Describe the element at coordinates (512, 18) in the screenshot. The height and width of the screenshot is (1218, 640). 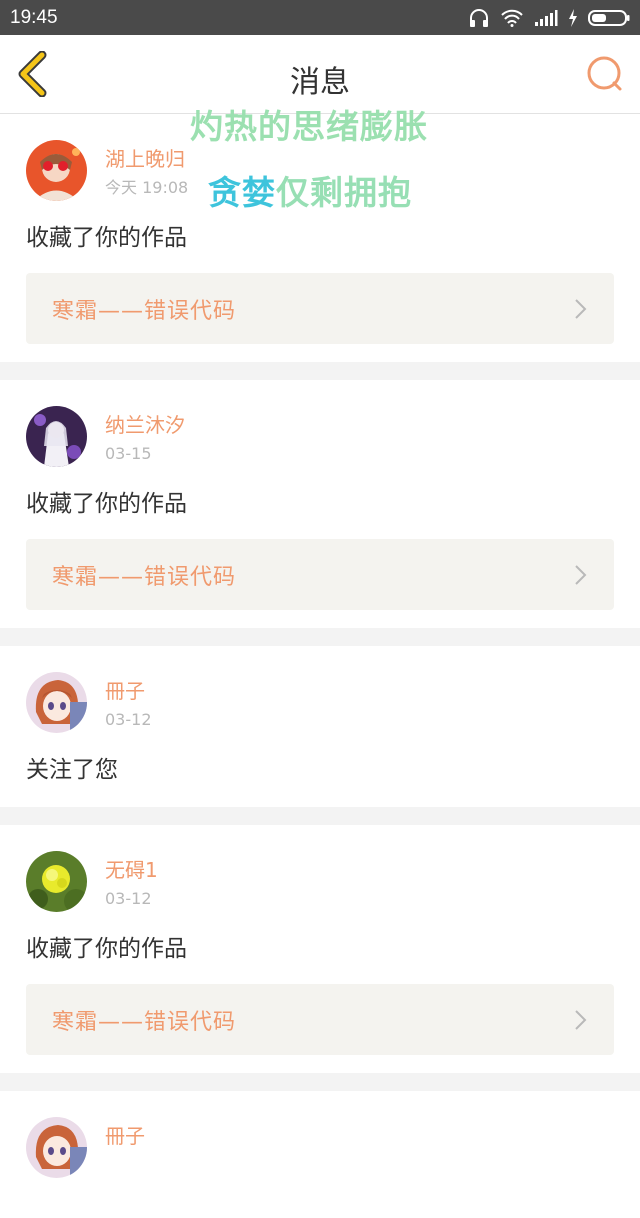
I see `wifi-icon` at that location.